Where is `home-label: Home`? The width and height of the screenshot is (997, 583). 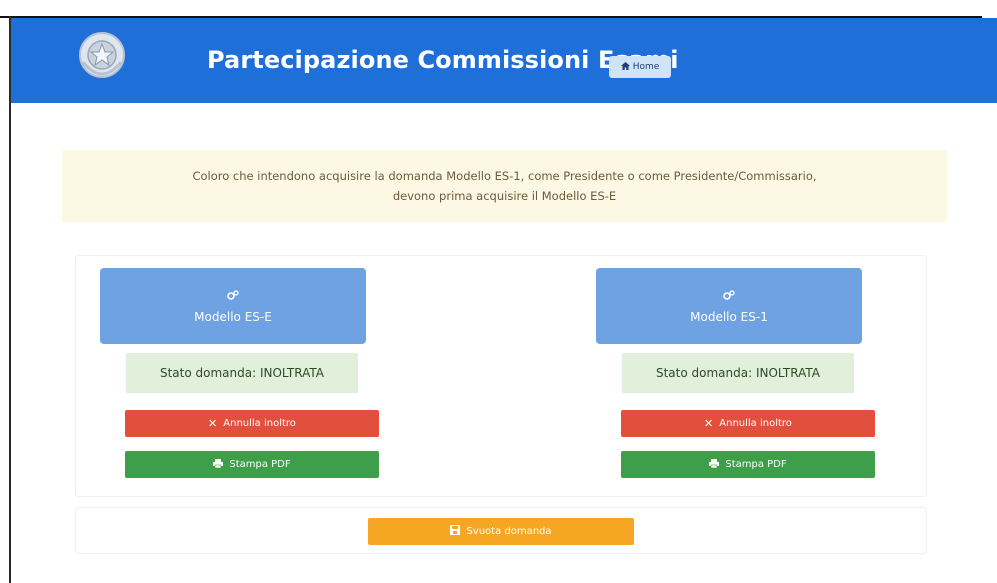
home-label: Home is located at coordinates (646, 67).